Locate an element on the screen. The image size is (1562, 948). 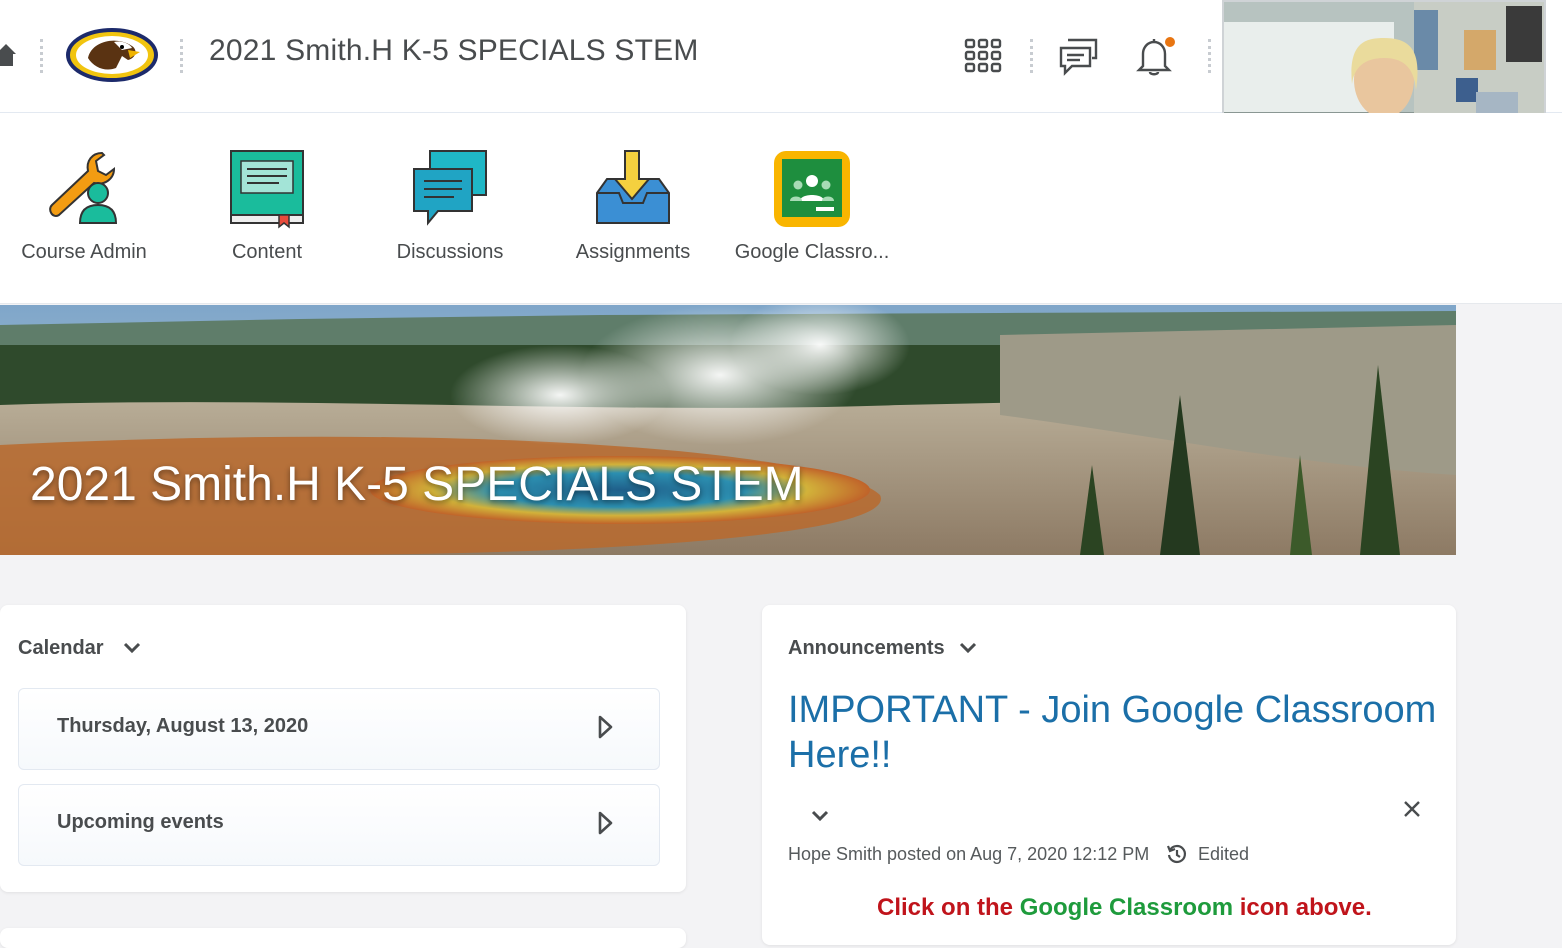
content-book-icon is located at coordinates (267, 189).